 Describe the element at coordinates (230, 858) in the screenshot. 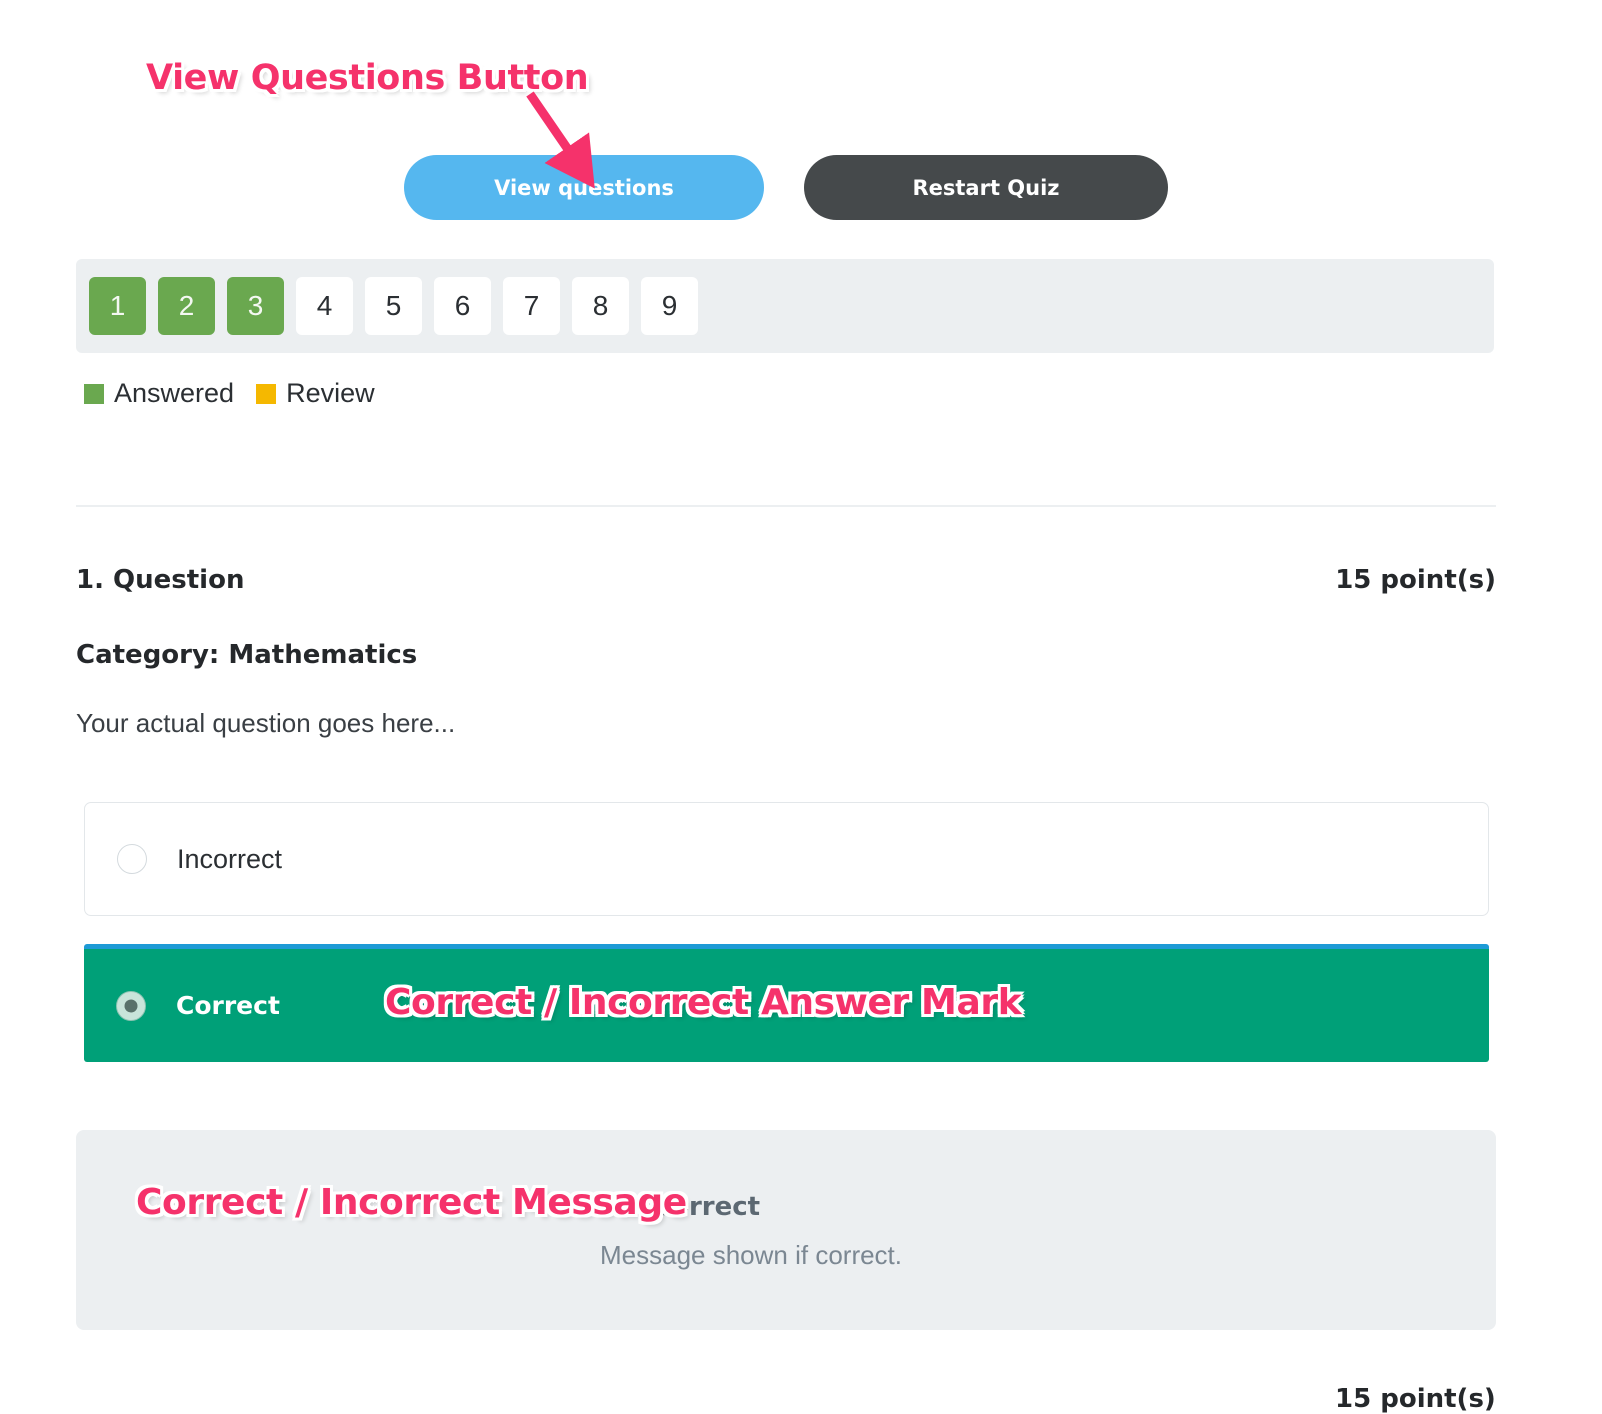

I see `answer-option-label: Incorrect` at that location.